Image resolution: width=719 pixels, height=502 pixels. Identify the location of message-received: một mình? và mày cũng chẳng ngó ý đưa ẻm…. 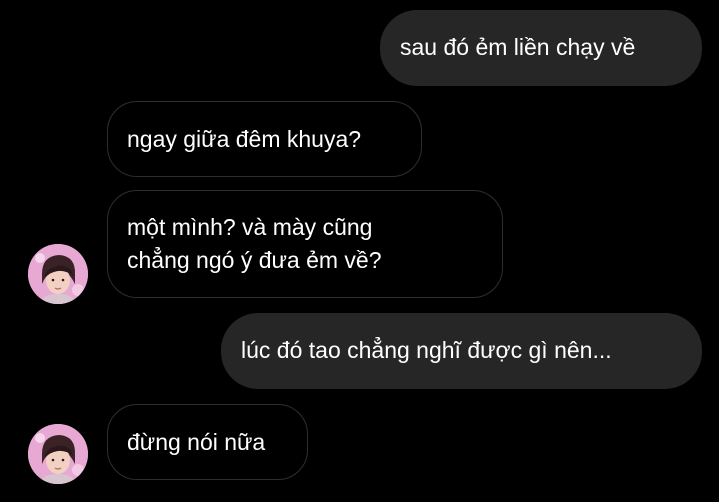
(305, 244).